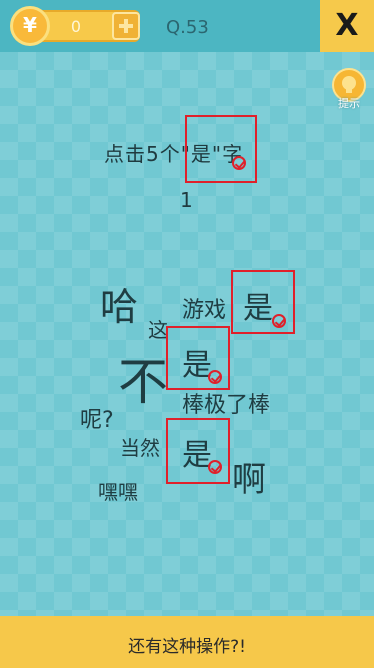 The image size is (374, 668). I want to click on lightbulb-icon, so click(349, 84).